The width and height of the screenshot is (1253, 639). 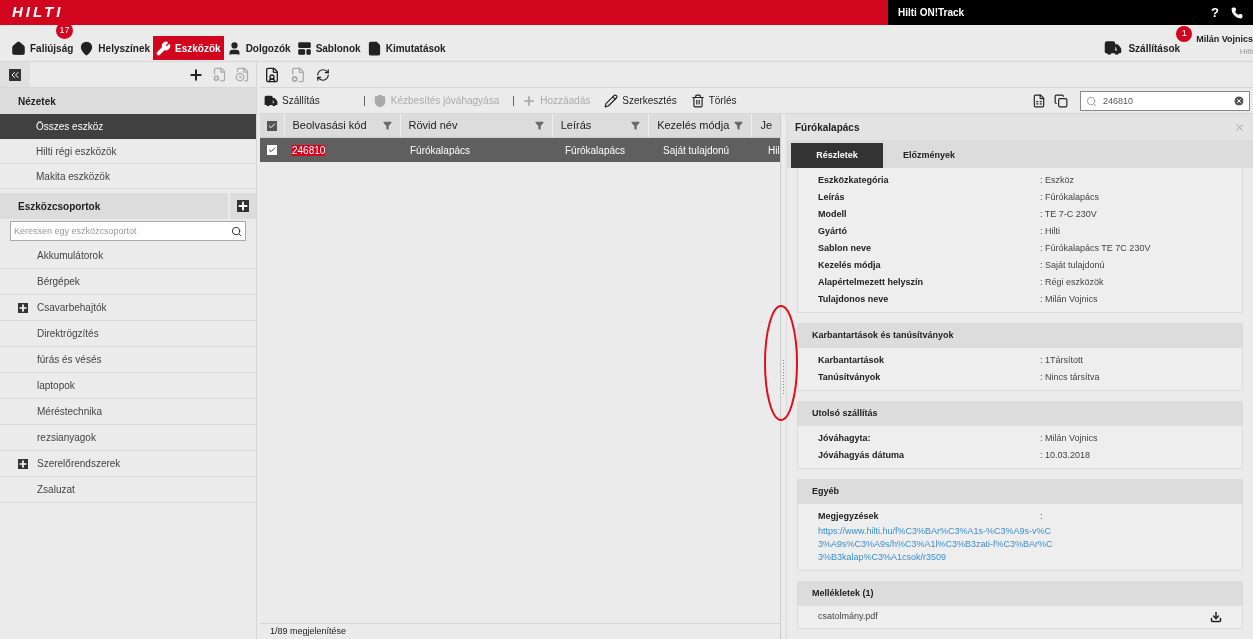 What do you see at coordinates (1014, 617) in the screenshot?
I see `attachment-name: csatolmány.pdf` at bounding box center [1014, 617].